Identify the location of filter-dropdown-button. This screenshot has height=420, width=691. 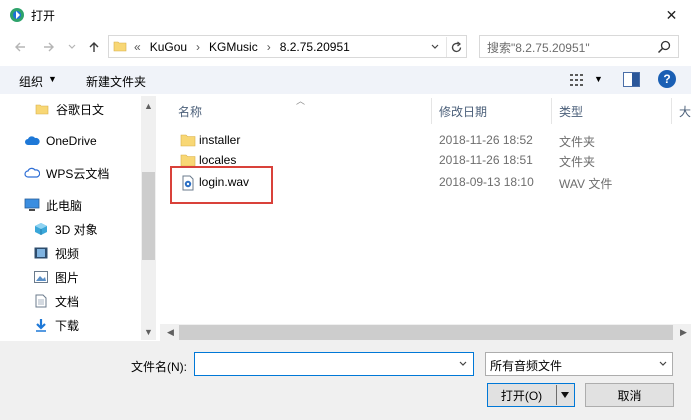
(663, 364).